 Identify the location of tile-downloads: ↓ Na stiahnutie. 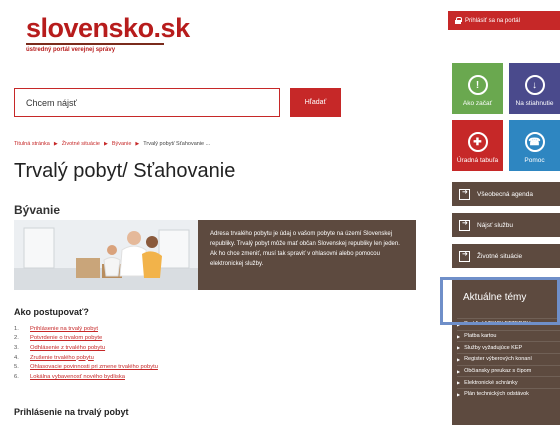
(534, 88).